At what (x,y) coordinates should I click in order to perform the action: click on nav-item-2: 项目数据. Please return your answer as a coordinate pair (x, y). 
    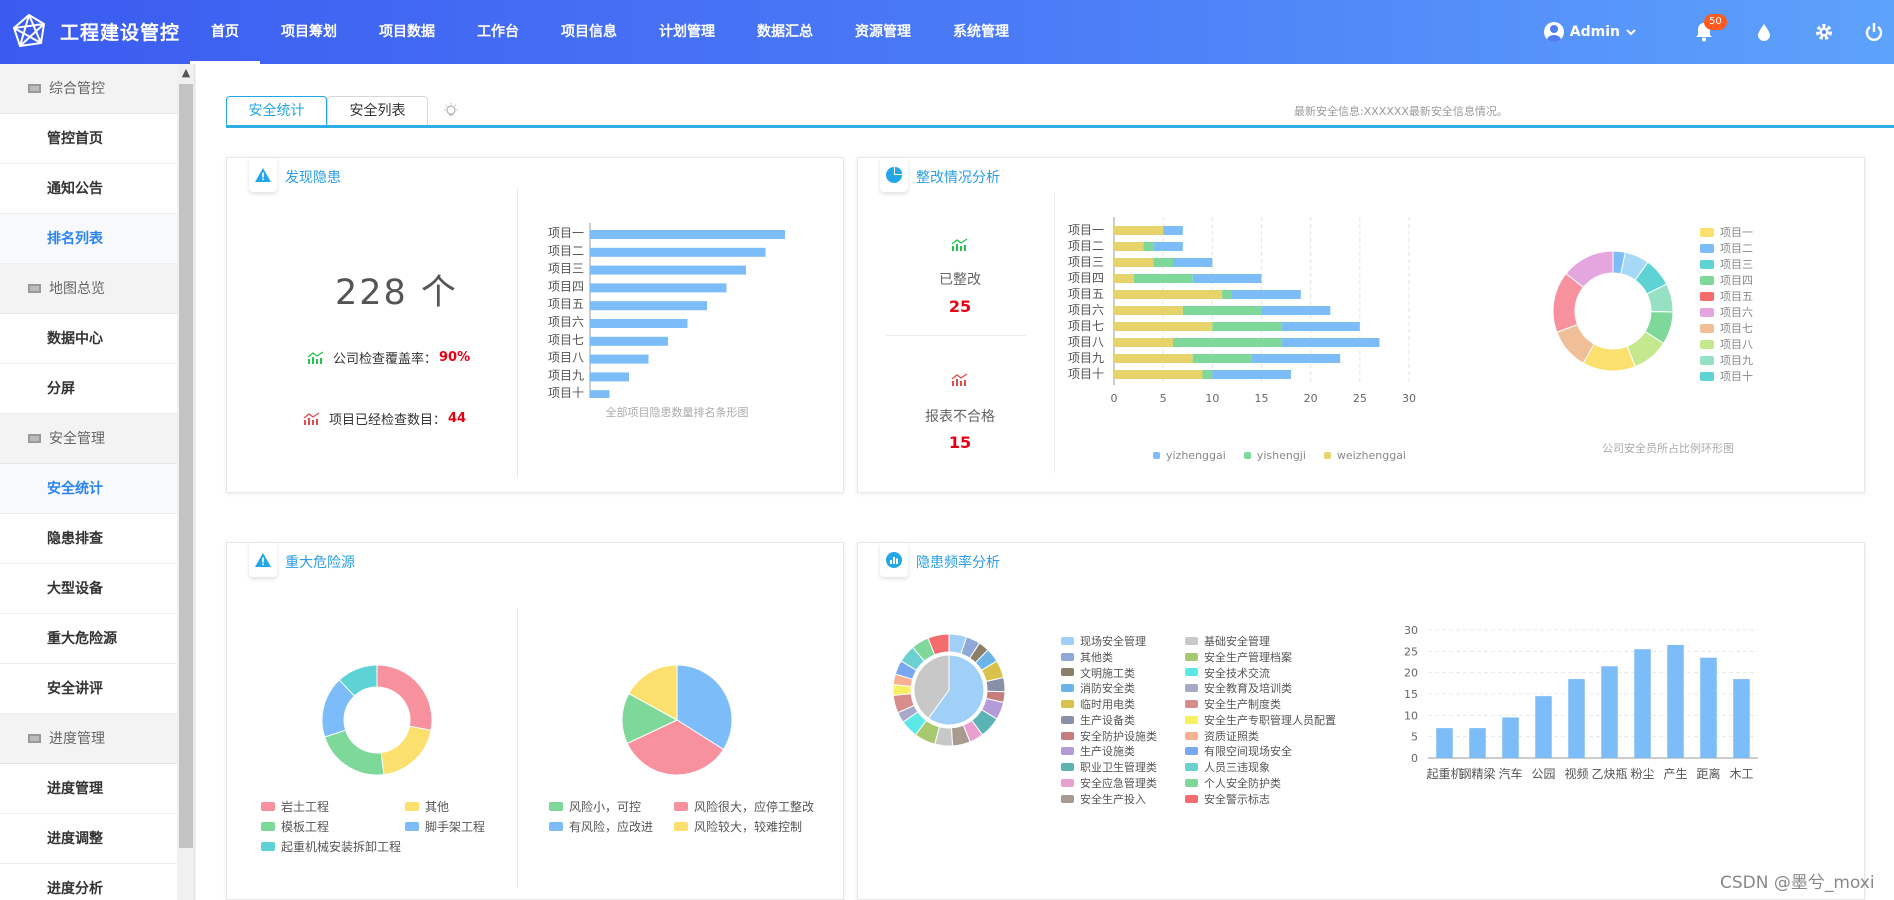
    Looking at the image, I should click on (407, 32).